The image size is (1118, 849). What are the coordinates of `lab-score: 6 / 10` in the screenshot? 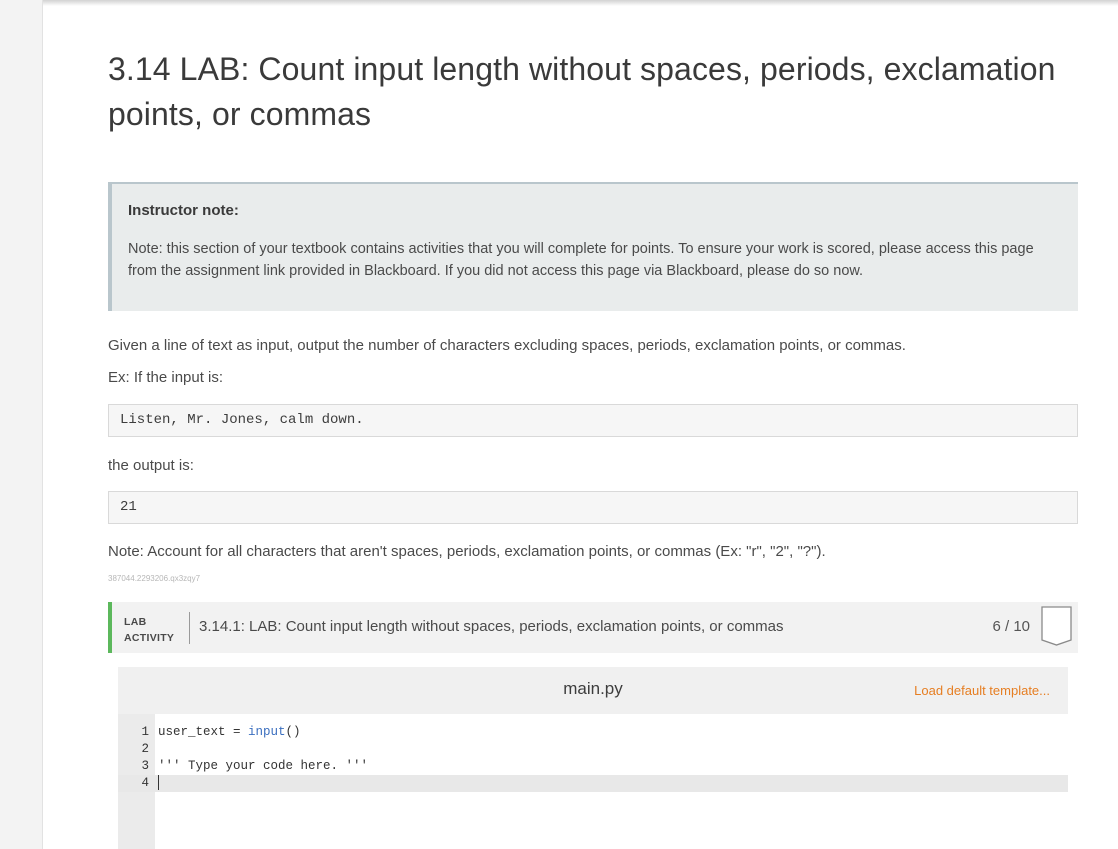 It's located at (1011, 626).